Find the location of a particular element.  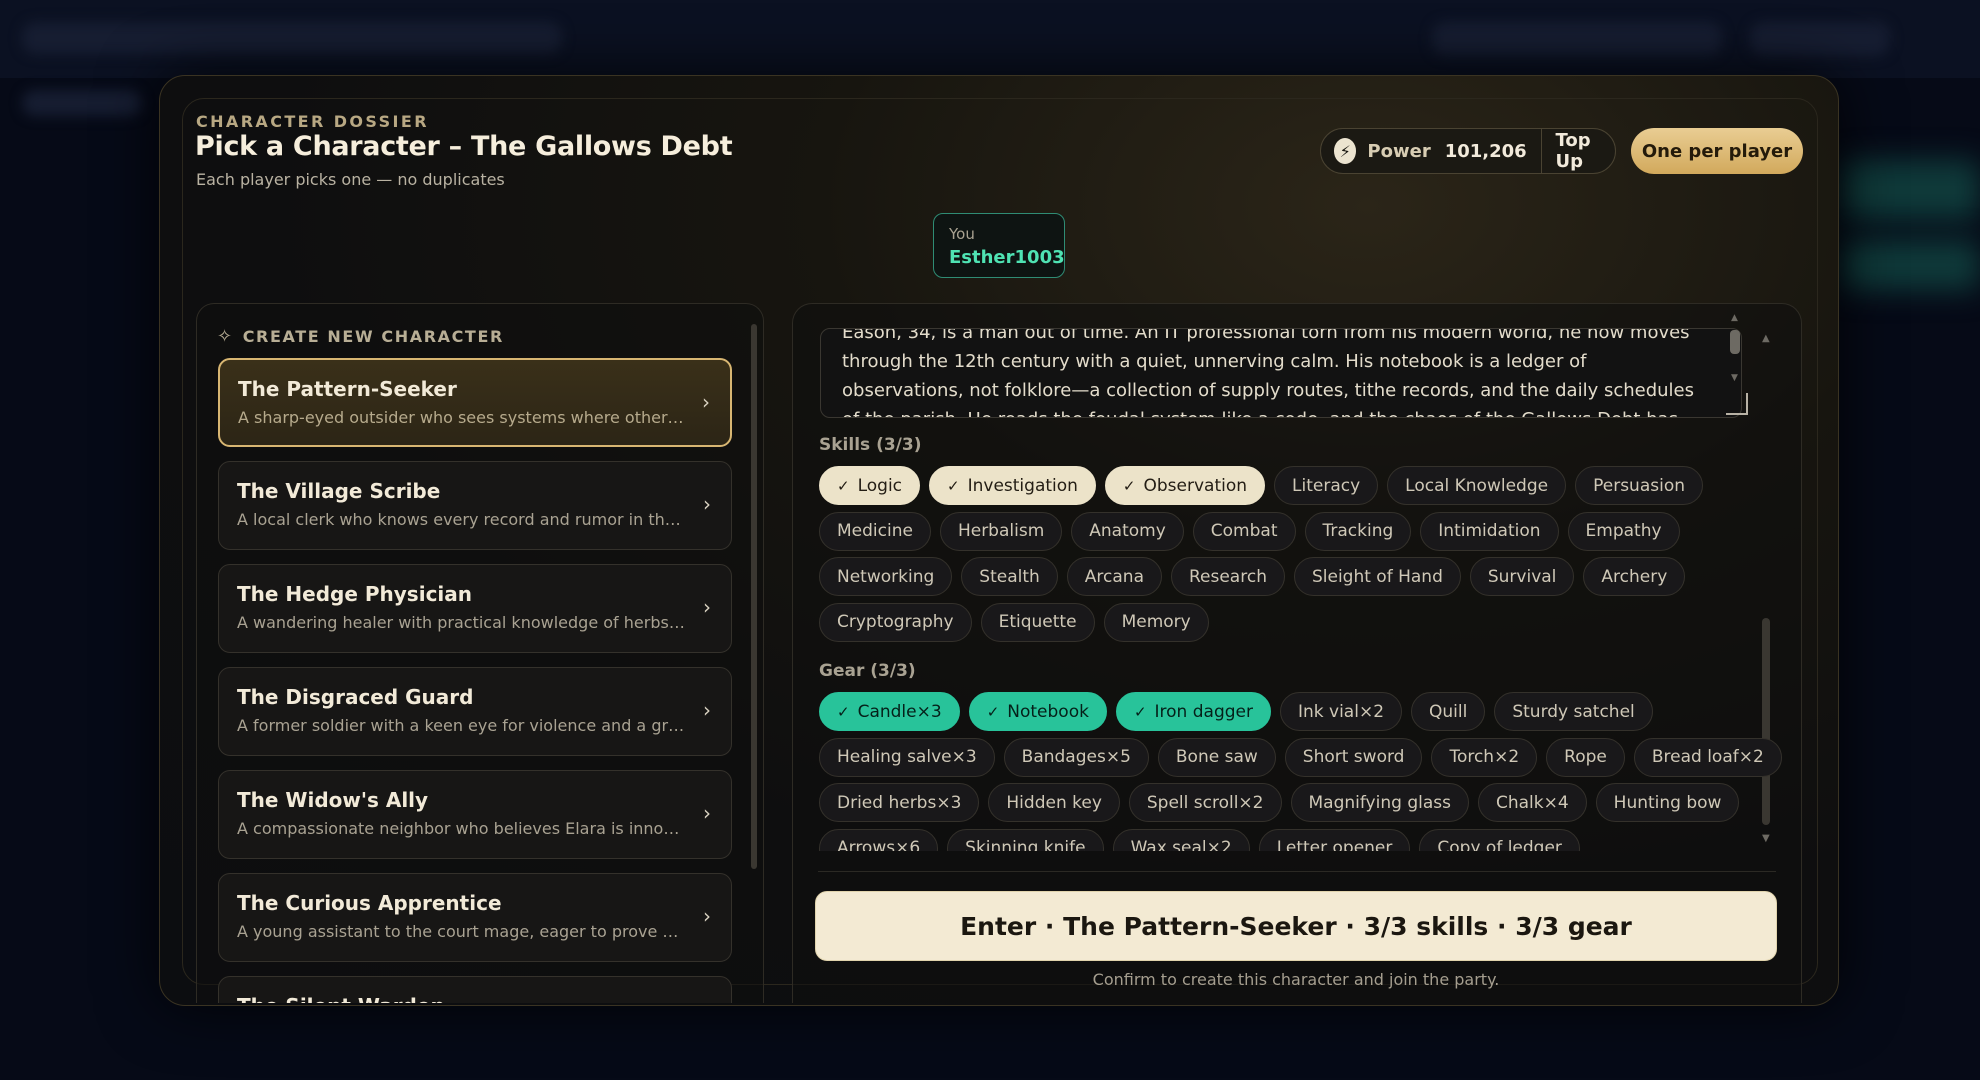

skill-chip-research: Research is located at coordinates (1227, 576).